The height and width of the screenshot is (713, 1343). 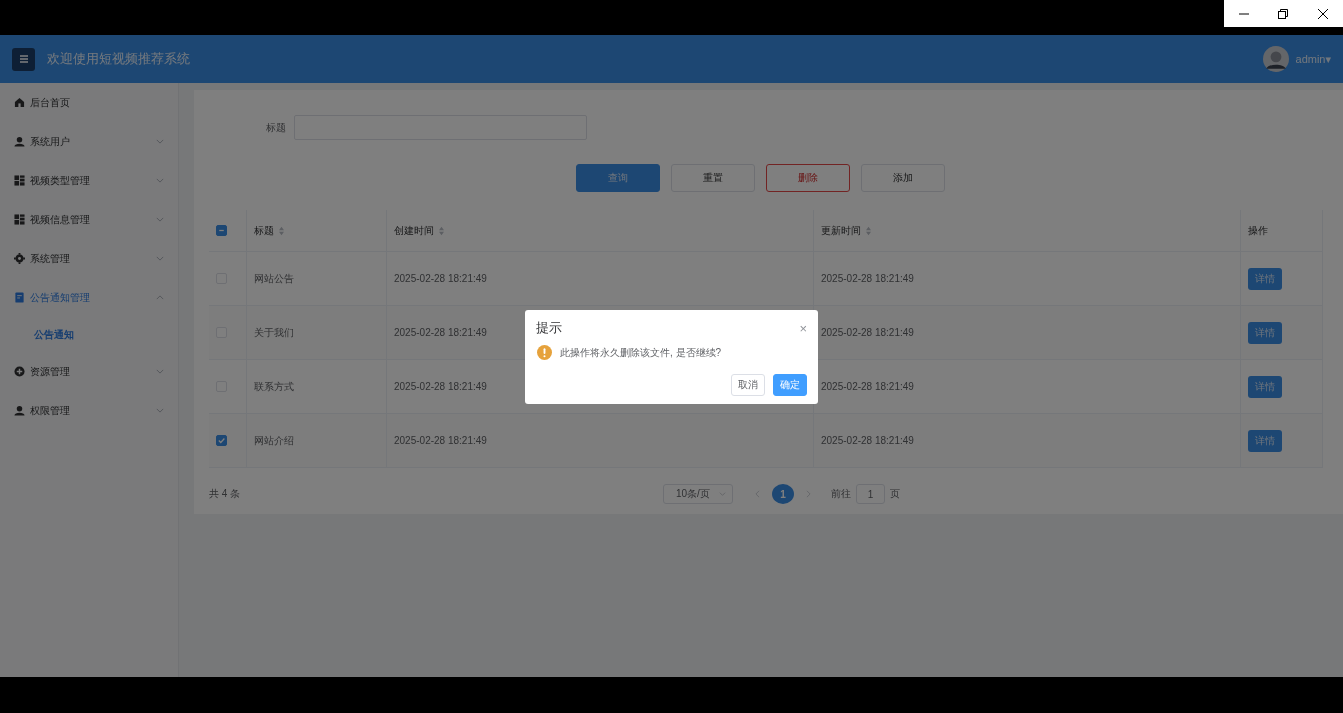 What do you see at coordinates (89, 410) in the screenshot?
I see `sidebar-item: 权限管理` at bounding box center [89, 410].